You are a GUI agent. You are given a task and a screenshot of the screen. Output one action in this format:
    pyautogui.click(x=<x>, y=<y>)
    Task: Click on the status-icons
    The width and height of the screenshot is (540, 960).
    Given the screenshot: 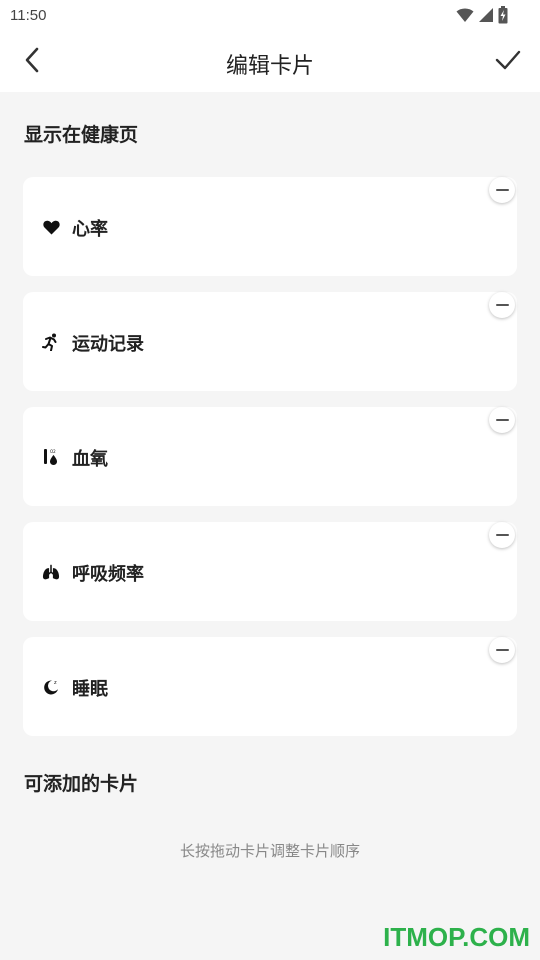 What is the action you would take?
    pyautogui.click(x=482, y=17)
    